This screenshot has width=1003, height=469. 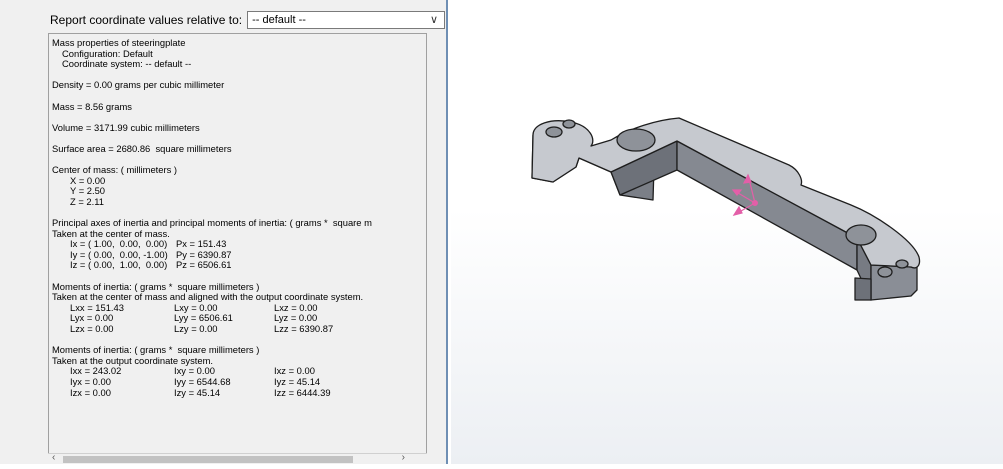 I want to click on moments-com-row: Lzx = 0.00 Lzy = 0.00 Lzz = 6390.87, so click(x=238, y=329).